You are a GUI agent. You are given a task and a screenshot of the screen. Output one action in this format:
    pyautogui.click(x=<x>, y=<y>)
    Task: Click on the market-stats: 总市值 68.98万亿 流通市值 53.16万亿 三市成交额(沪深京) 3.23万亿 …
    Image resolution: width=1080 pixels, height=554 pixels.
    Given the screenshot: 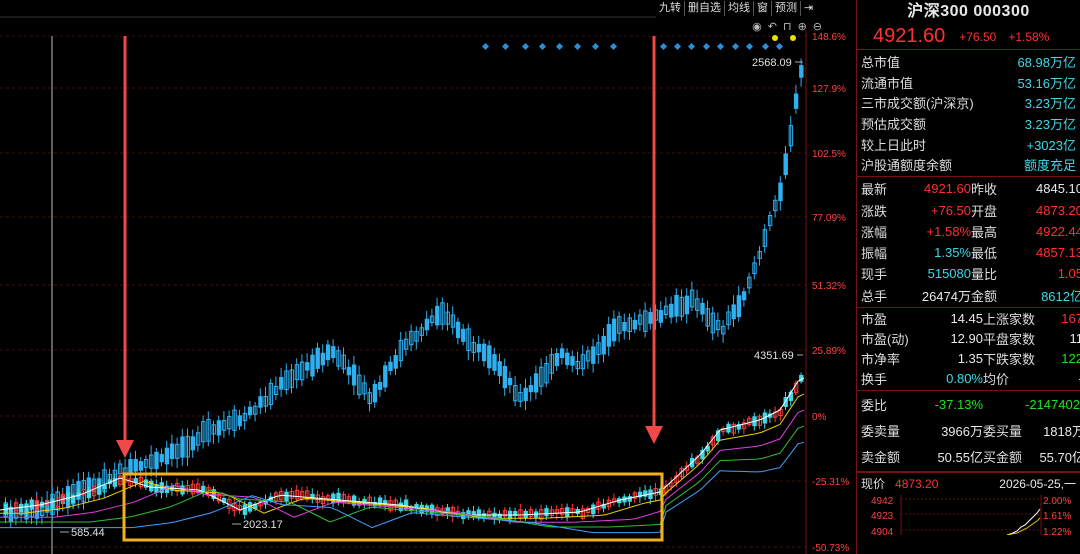 What is the action you would take?
    pyautogui.click(x=968, y=114)
    